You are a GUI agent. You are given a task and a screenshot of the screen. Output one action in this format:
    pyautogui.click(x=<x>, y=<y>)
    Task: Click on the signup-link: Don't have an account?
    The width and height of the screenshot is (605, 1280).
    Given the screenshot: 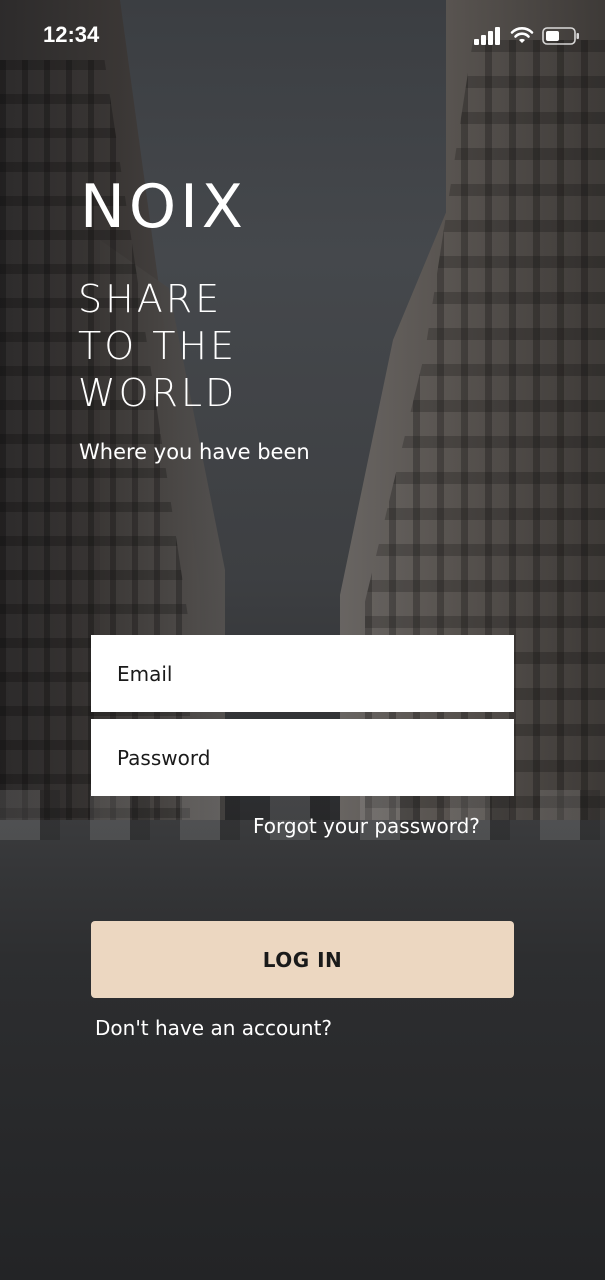 What is the action you would take?
    pyautogui.click(x=213, y=1028)
    